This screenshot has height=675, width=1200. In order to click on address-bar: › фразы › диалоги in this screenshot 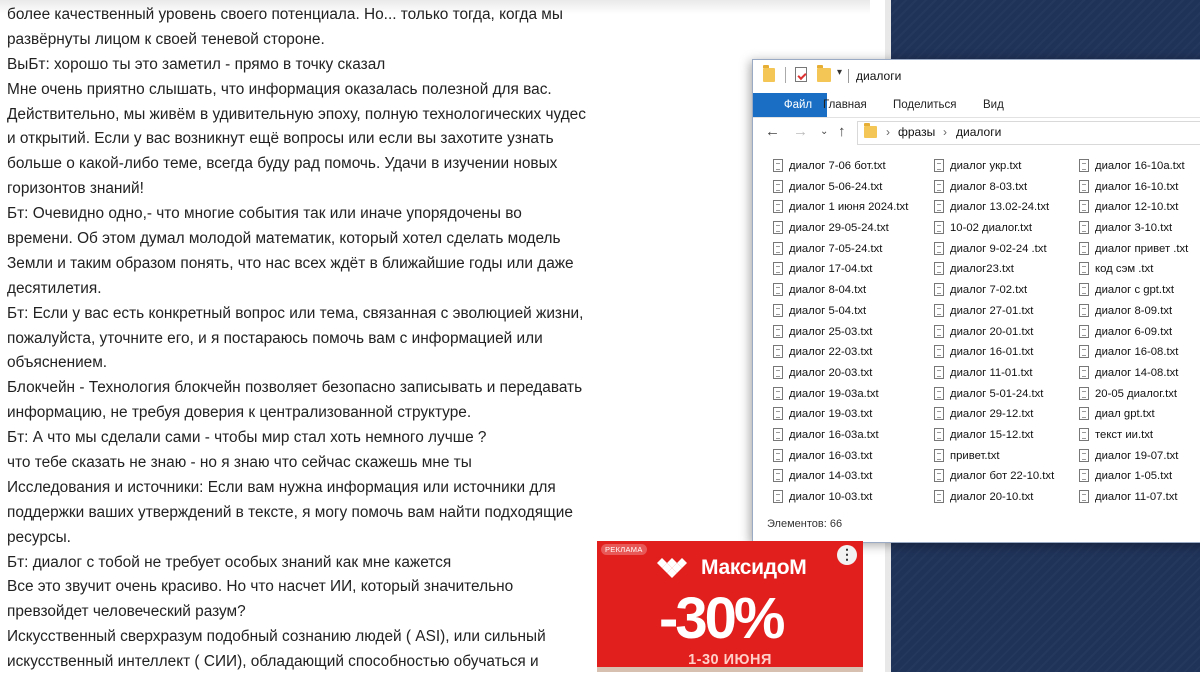, I will do `click(1028, 133)`.